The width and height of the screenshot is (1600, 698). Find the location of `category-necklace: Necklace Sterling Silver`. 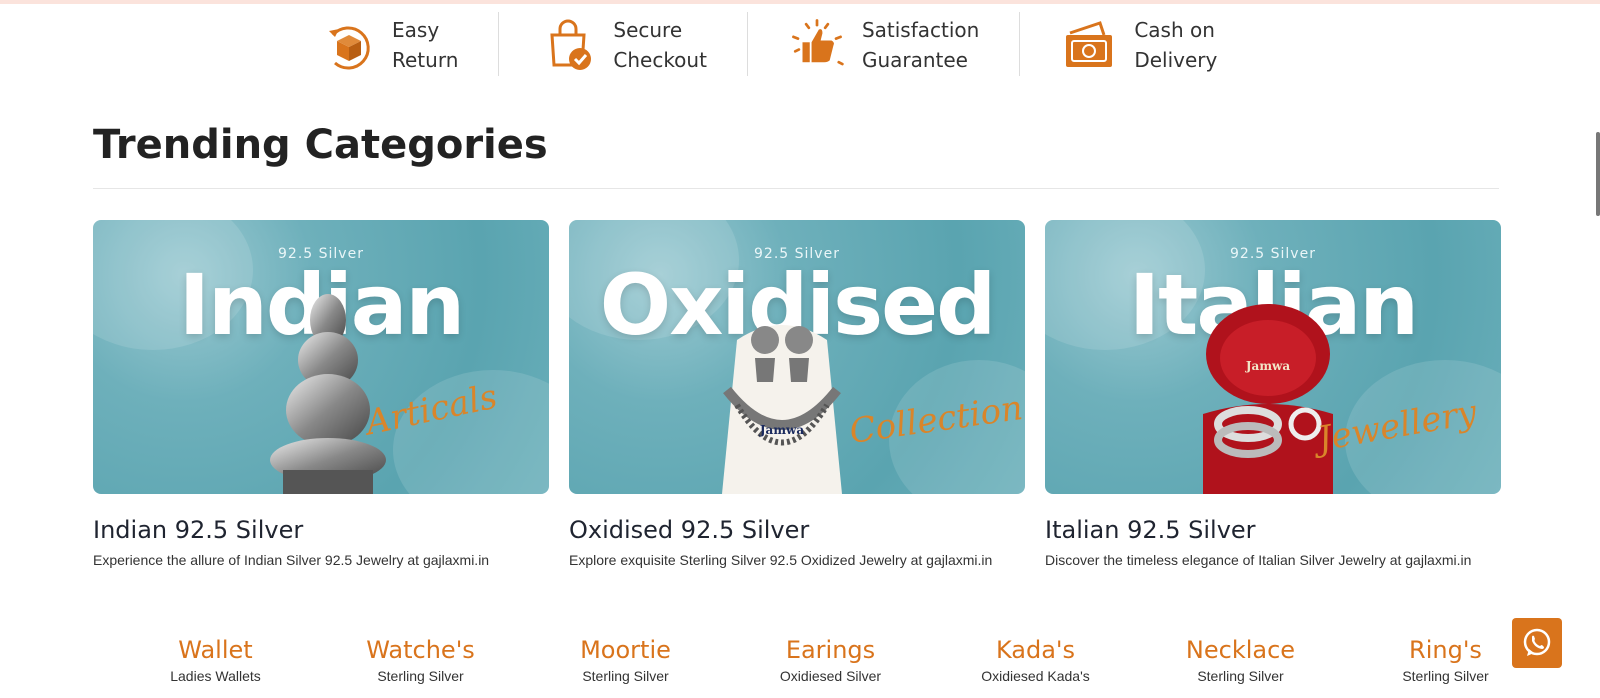

category-necklace: Necklace Sterling Silver is located at coordinates (1240, 660).